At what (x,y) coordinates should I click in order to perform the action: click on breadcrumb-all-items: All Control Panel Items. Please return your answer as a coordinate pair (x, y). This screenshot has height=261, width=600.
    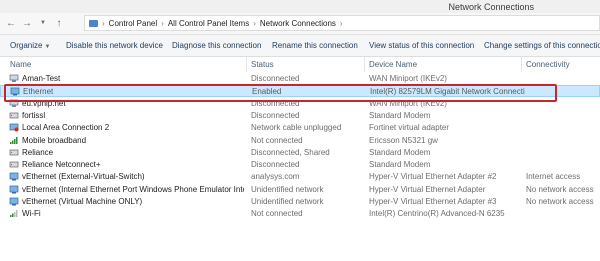
    Looking at the image, I should click on (208, 23).